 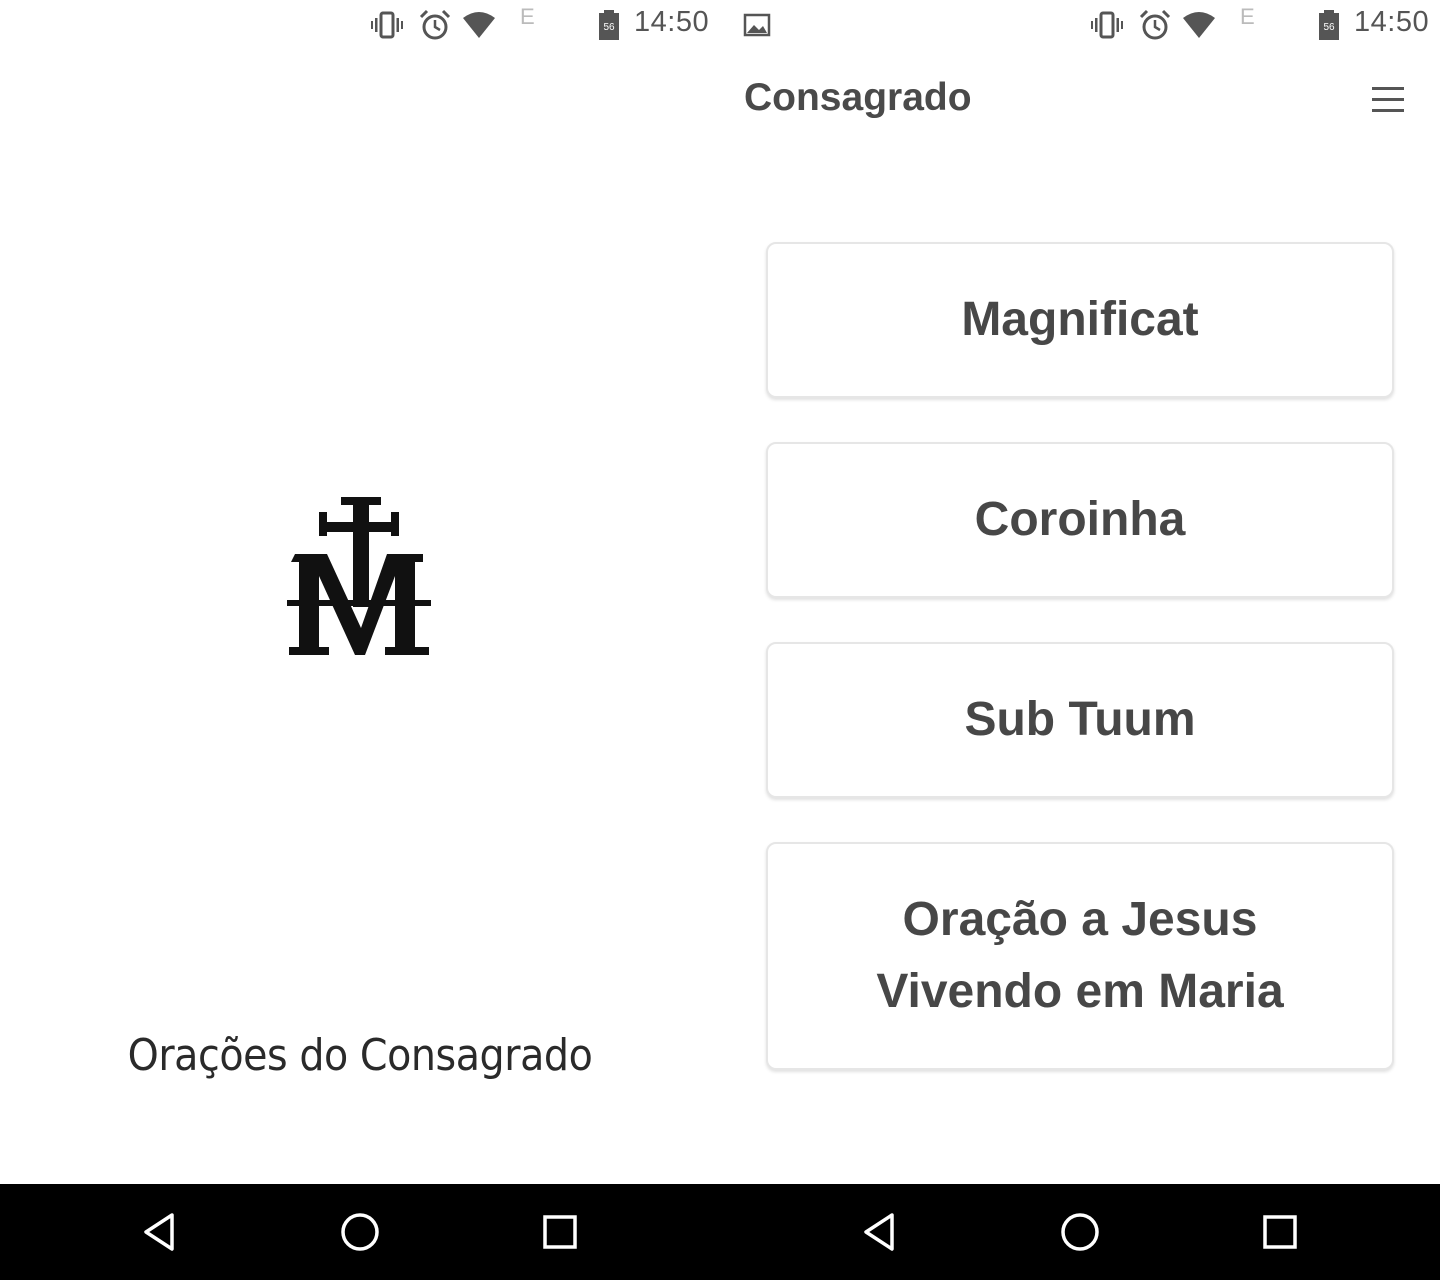 I want to click on splash-title: Orações do Consagrado, so click(x=360, y=1055).